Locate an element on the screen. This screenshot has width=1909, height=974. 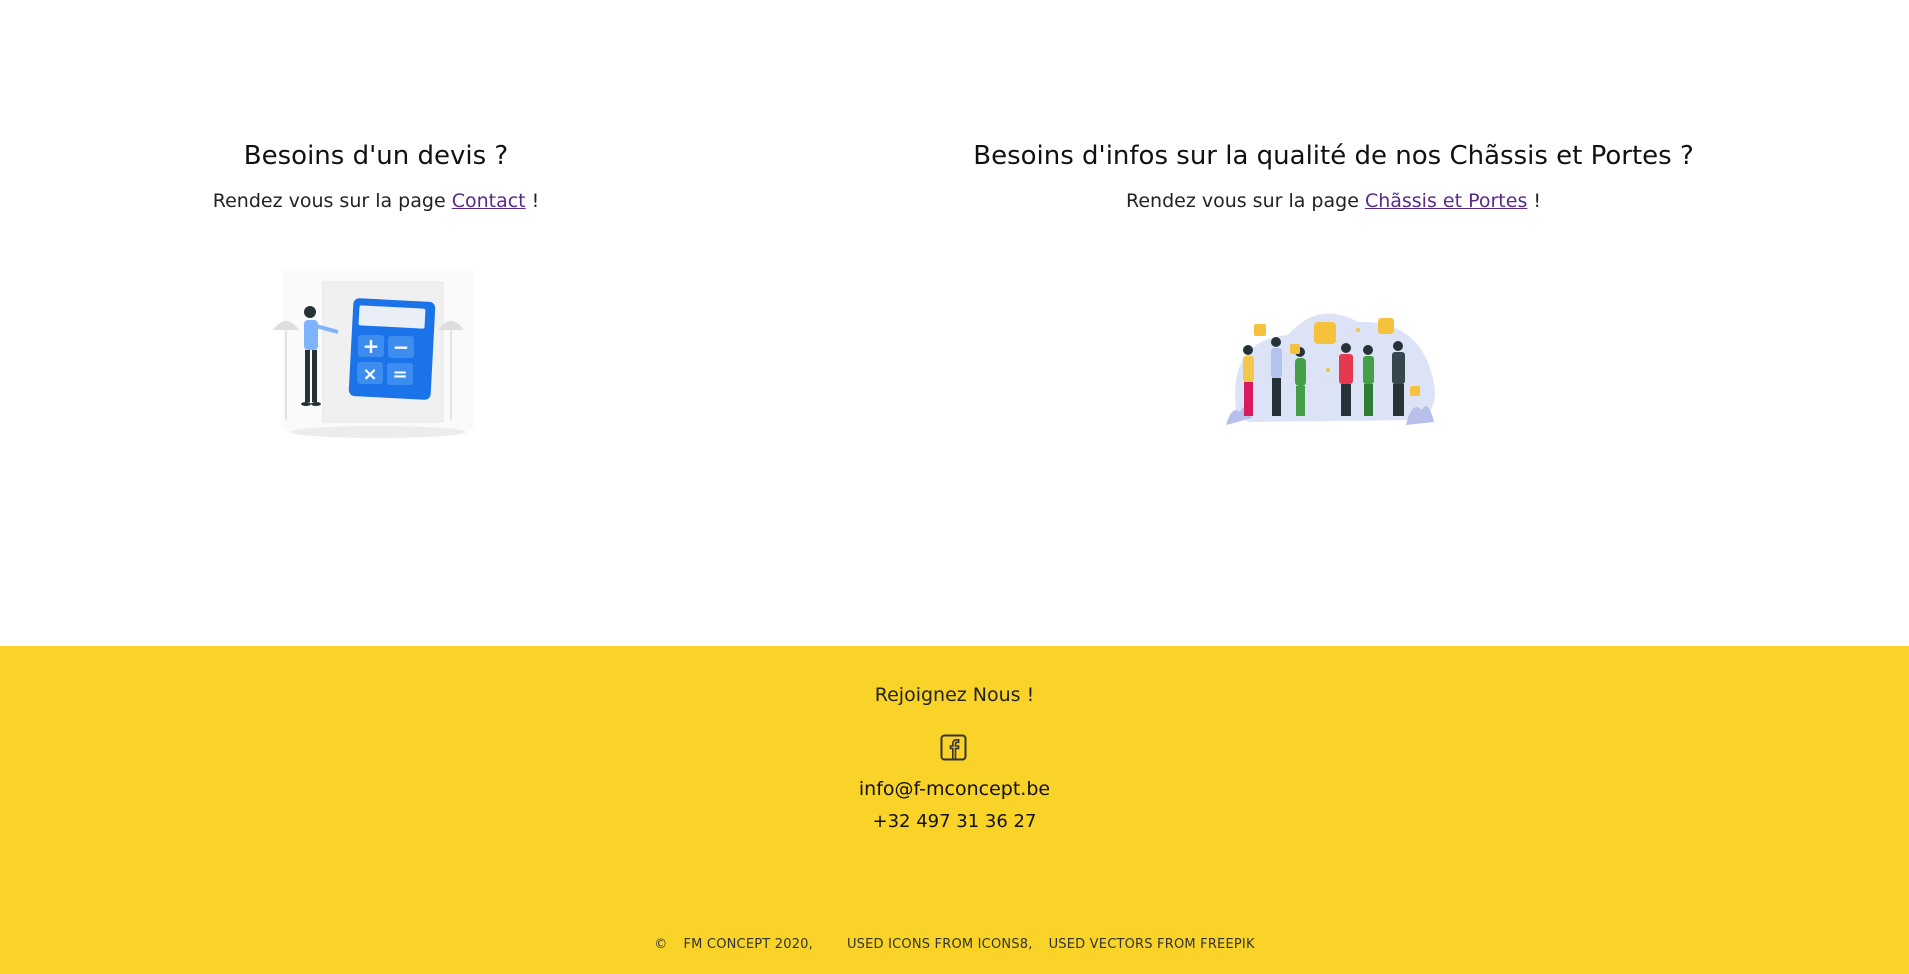
chassis-portes-link: Chãssis et Portes is located at coordinates (1446, 201).